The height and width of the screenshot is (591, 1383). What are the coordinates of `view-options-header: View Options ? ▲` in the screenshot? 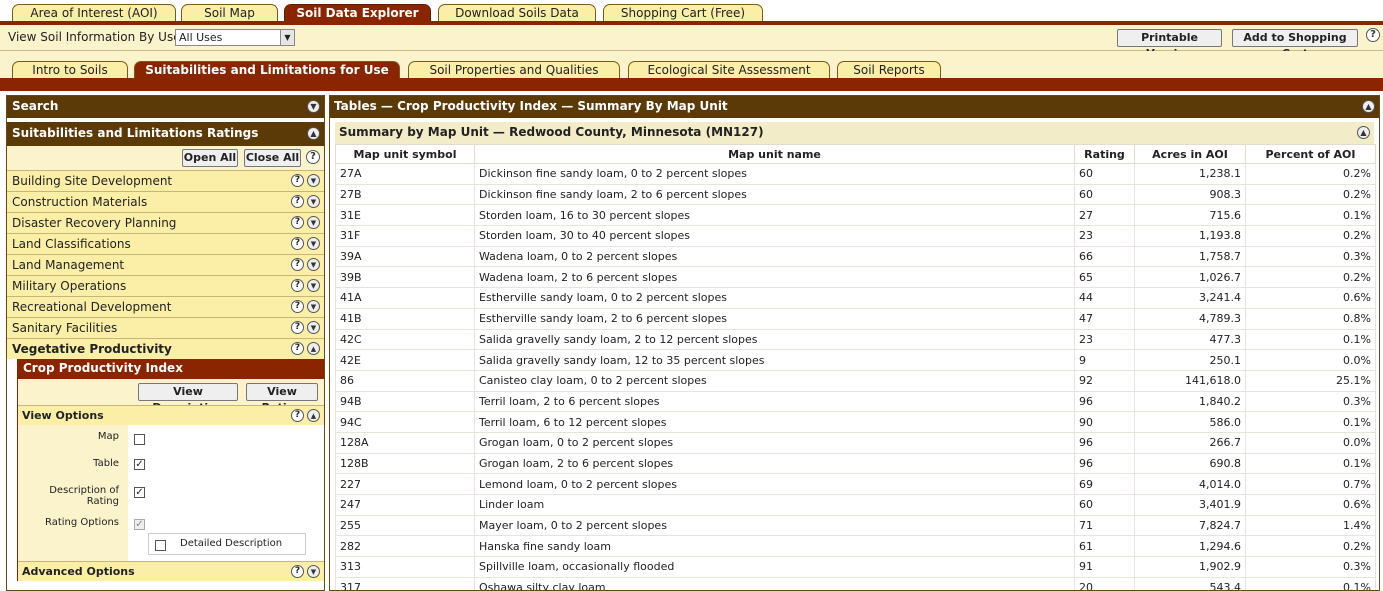 It's located at (171, 415).